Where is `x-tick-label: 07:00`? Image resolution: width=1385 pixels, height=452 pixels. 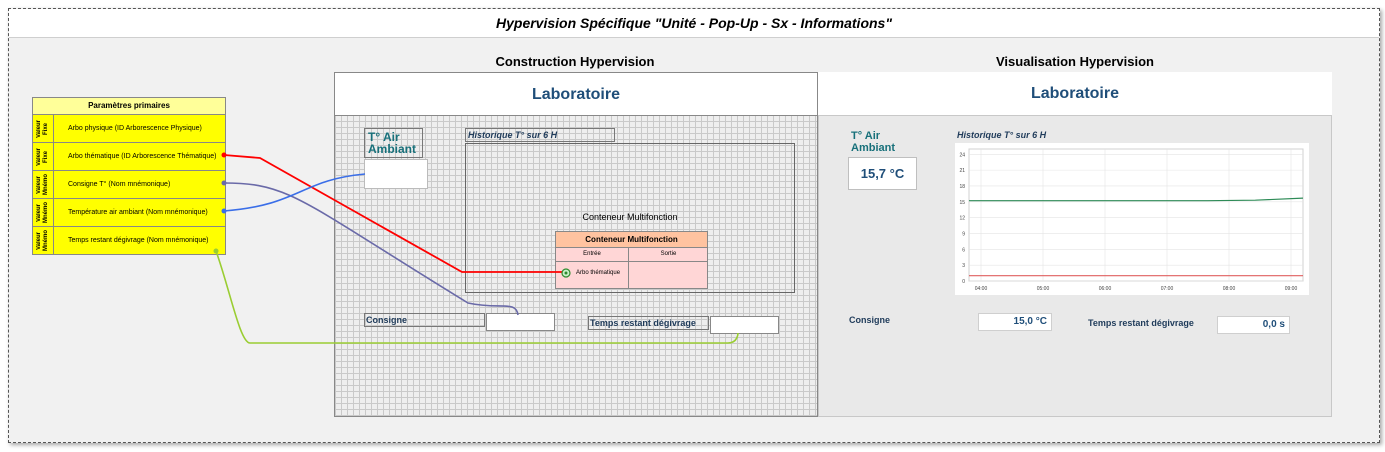
x-tick-label: 07:00 is located at coordinates (1167, 289).